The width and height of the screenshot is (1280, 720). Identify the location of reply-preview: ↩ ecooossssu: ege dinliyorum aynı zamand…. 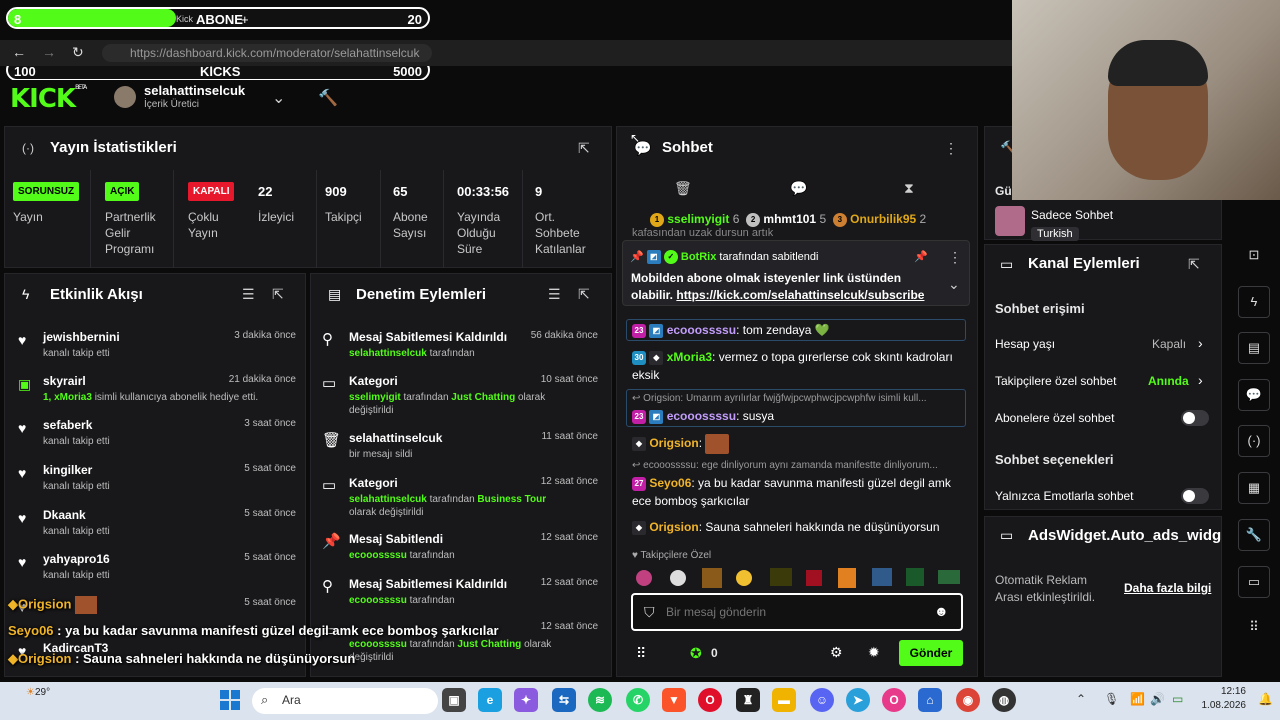
(797, 465).